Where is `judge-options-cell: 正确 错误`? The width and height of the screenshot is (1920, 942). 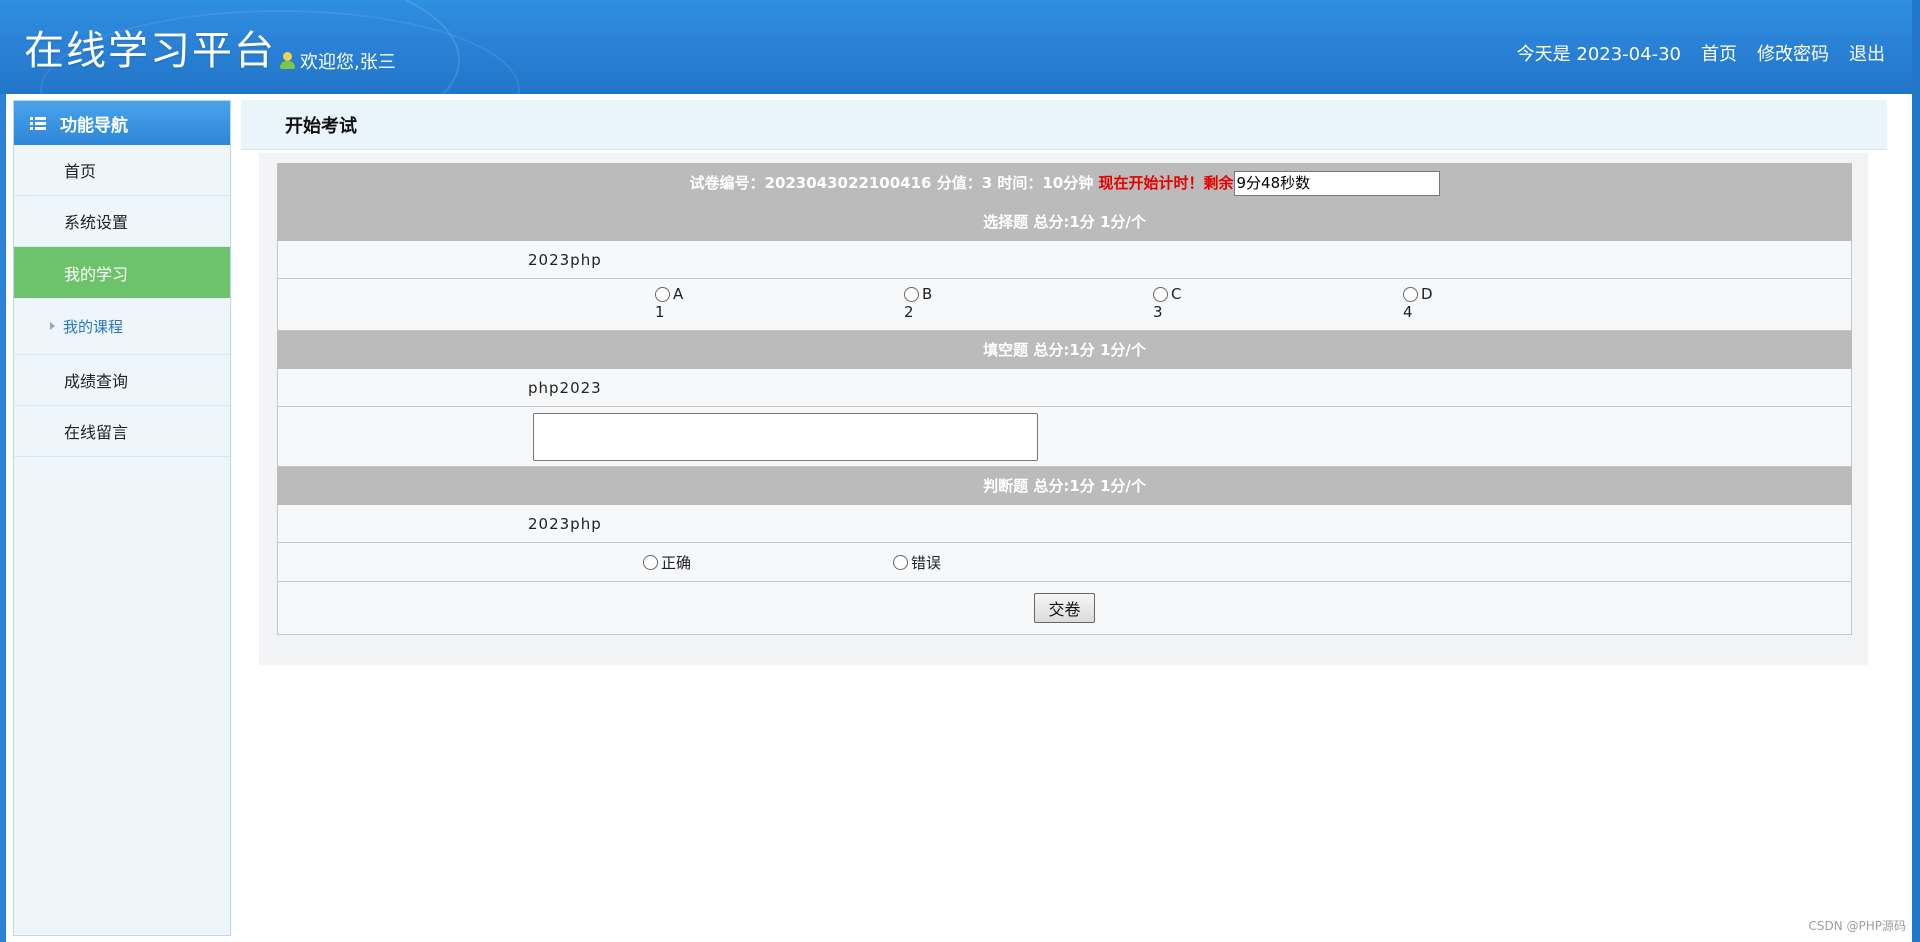 judge-options-cell: 正确 错误 is located at coordinates (1064, 562).